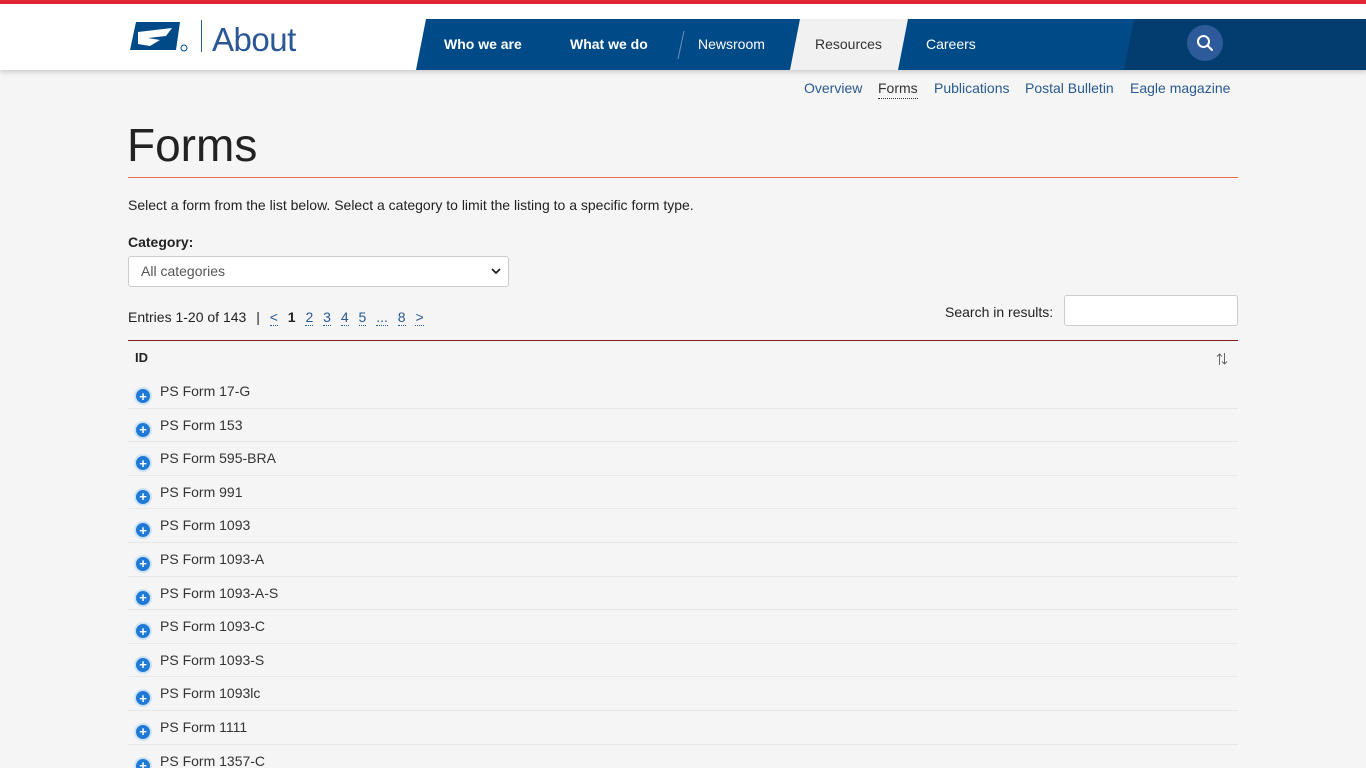 This screenshot has width=1366, height=768. Describe the element at coordinates (212, 558) in the screenshot. I see `form-id: PS Form 1093-A` at that location.